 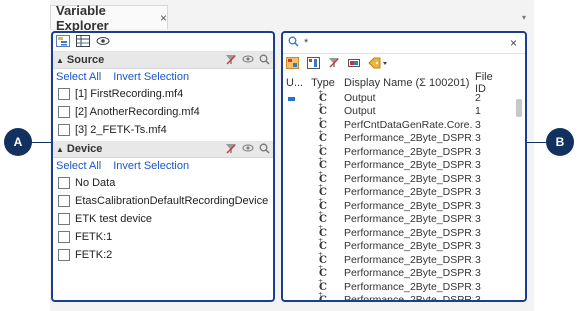 I want to click on tab-variable-explorer: Variable Explorer ×, so click(x=109, y=18).